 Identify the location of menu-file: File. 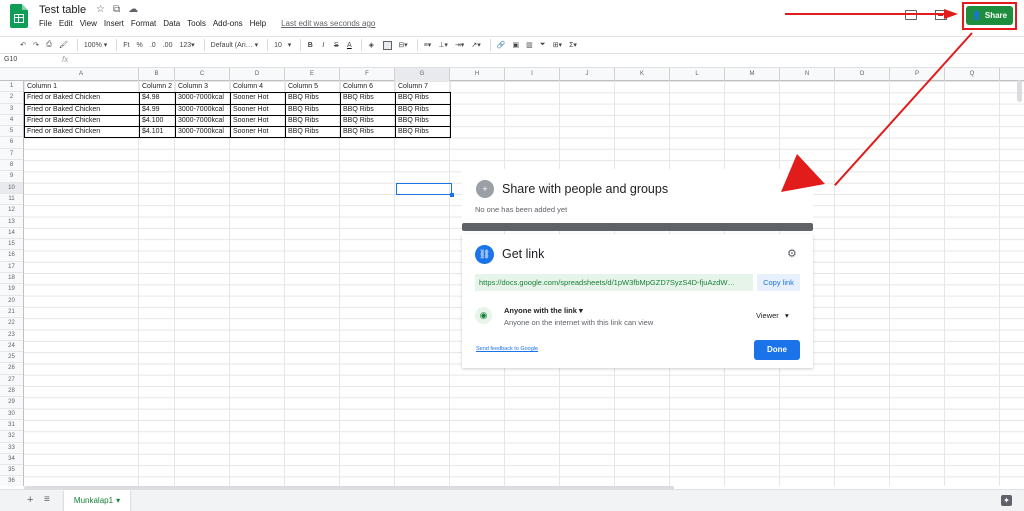
(45, 23).